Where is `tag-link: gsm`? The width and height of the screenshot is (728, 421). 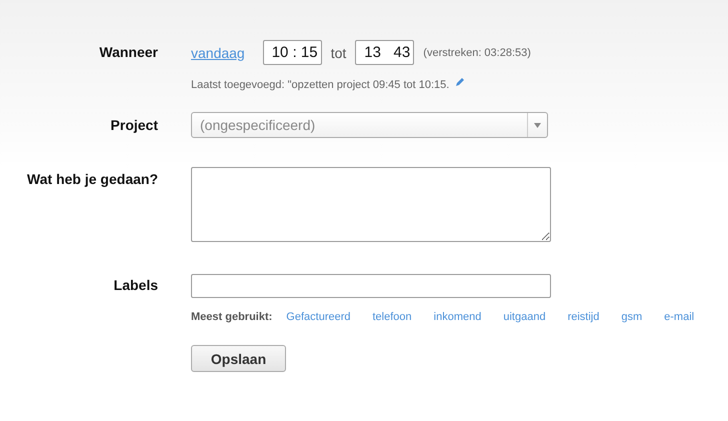
tag-link: gsm is located at coordinates (631, 317).